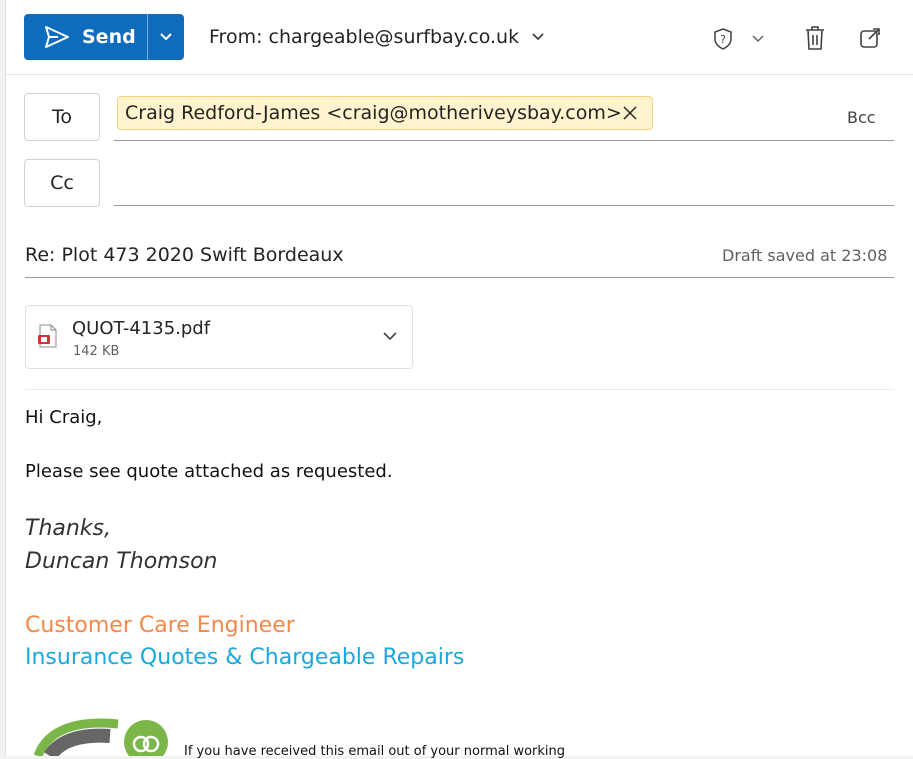 The image size is (913, 759). I want to click on compose-toolbar: Send From: chargeable@surfbay.co.uk ?, so click(459, 37).